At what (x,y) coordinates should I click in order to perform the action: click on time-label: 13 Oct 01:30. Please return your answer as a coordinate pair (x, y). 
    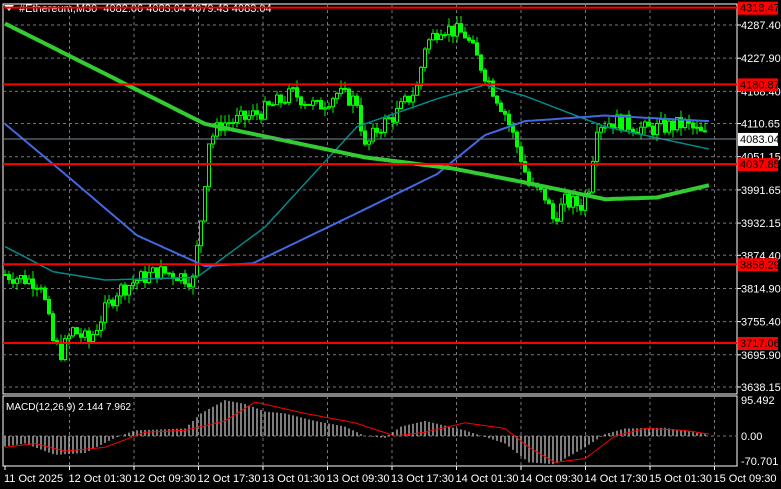
    Looking at the image, I should click on (293, 479).